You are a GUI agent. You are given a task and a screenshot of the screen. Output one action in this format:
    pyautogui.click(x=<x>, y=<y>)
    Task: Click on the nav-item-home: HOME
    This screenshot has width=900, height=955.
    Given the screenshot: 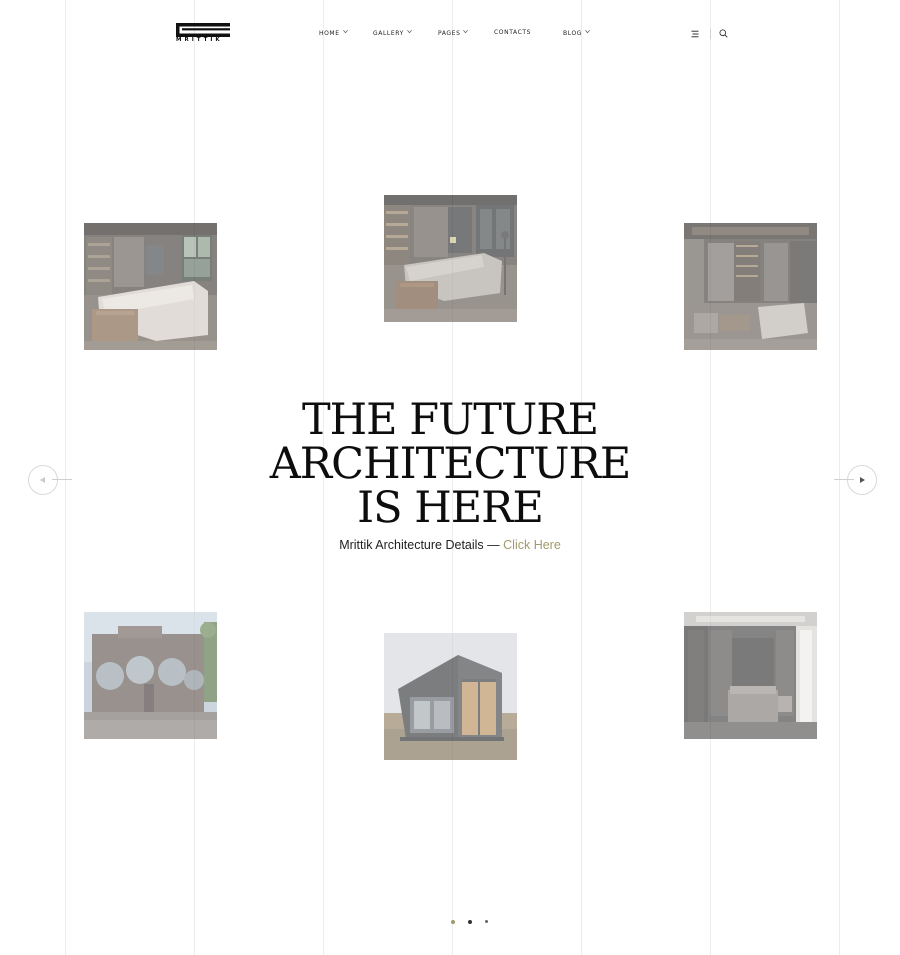 What is the action you would take?
    pyautogui.click(x=333, y=33)
    